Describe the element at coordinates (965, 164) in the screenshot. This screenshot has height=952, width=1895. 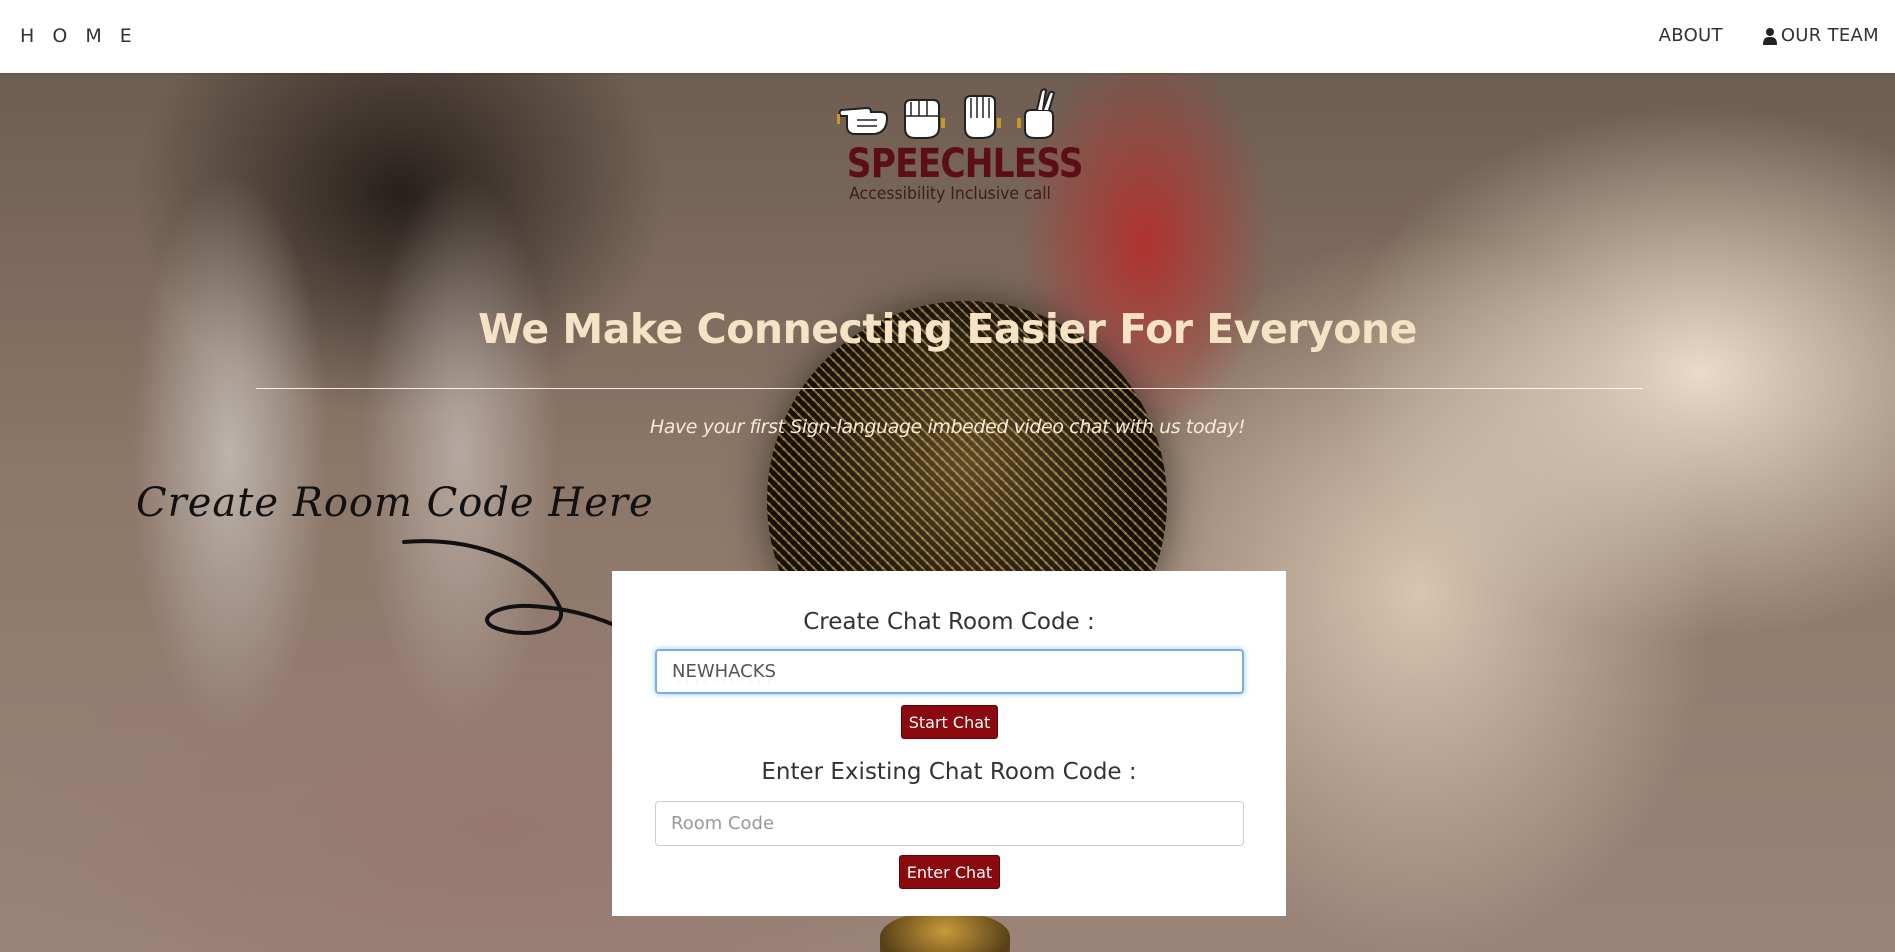
I see `logo-title: SPEECHLESS` at that location.